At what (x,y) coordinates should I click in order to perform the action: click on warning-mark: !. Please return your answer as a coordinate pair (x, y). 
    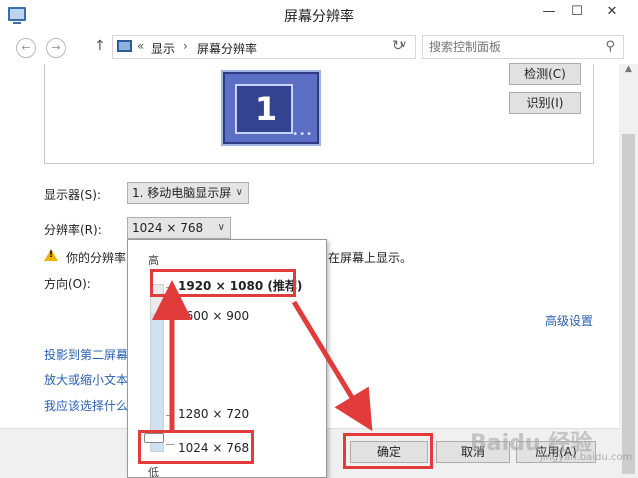
    Looking at the image, I should click on (51, 255).